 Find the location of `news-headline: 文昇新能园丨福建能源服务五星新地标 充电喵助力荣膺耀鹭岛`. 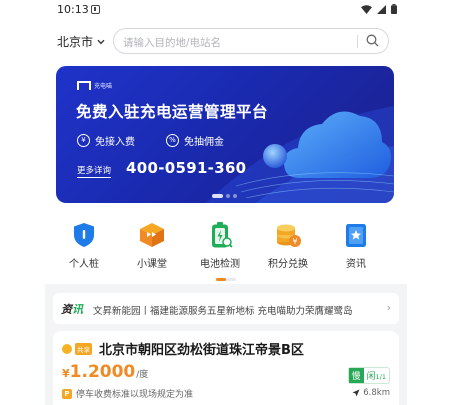

news-headline: 文昇新能园丨福建能源服务五星新地标 充电喵助力荣膺耀鹭岛 is located at coordinates (235, 310).